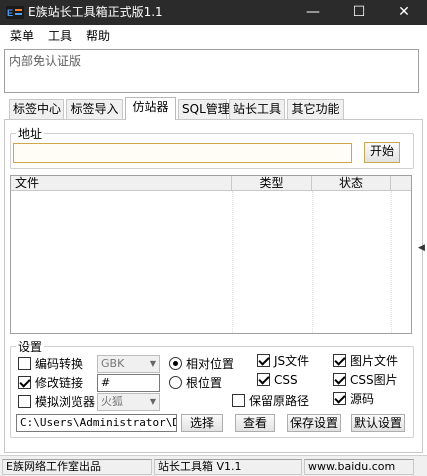  I want to click on keep-path-label: 保留原路径, so click(279, 401).